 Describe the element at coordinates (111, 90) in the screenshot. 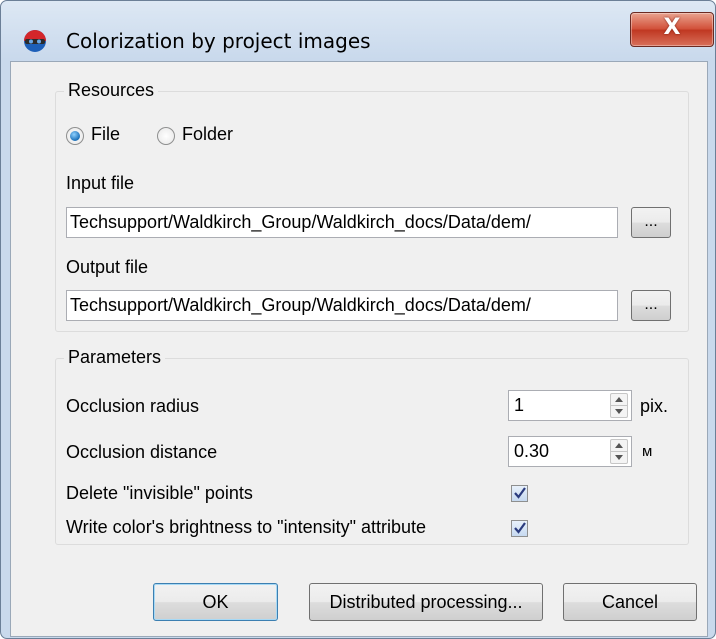

I see `resources-legend: Resources` at that location.